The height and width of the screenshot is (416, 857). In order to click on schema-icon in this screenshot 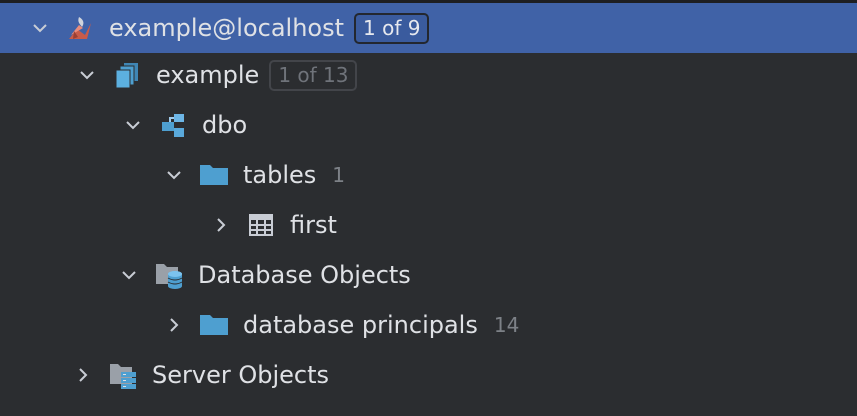, I will do `click(173, 125)`.